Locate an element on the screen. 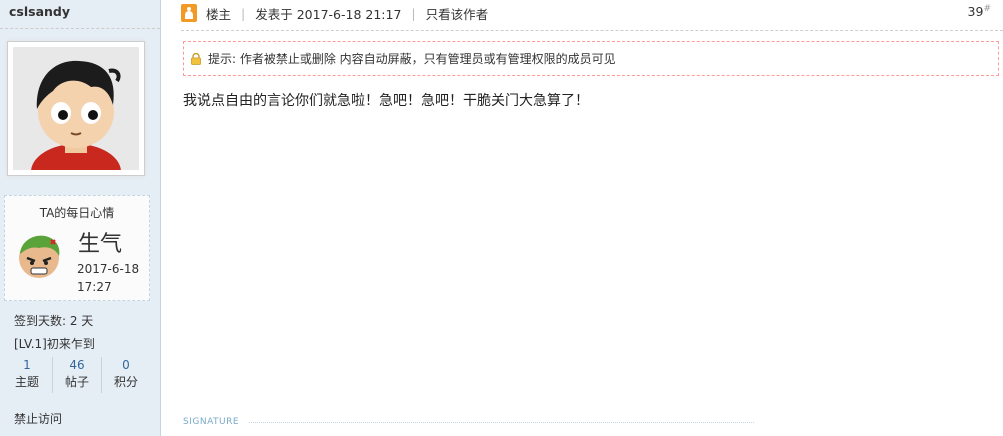 The image size is (1003, 436). only-author-link: 只看该作者 is located at coordinates (457, 13).